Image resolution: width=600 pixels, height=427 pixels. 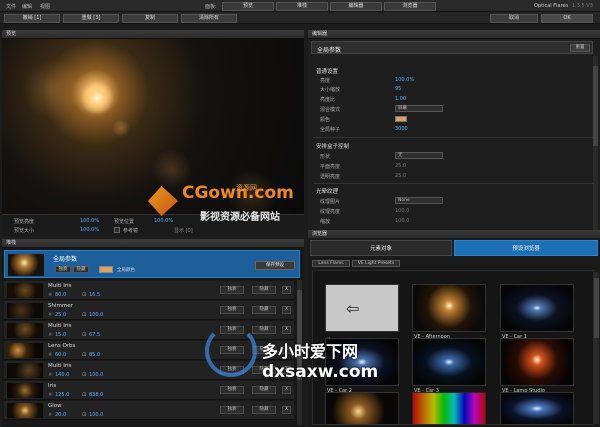 What do you see at coordinates (401, 119) in the screenshot?
I see `color-swatch` at bounding box center [401, 119].